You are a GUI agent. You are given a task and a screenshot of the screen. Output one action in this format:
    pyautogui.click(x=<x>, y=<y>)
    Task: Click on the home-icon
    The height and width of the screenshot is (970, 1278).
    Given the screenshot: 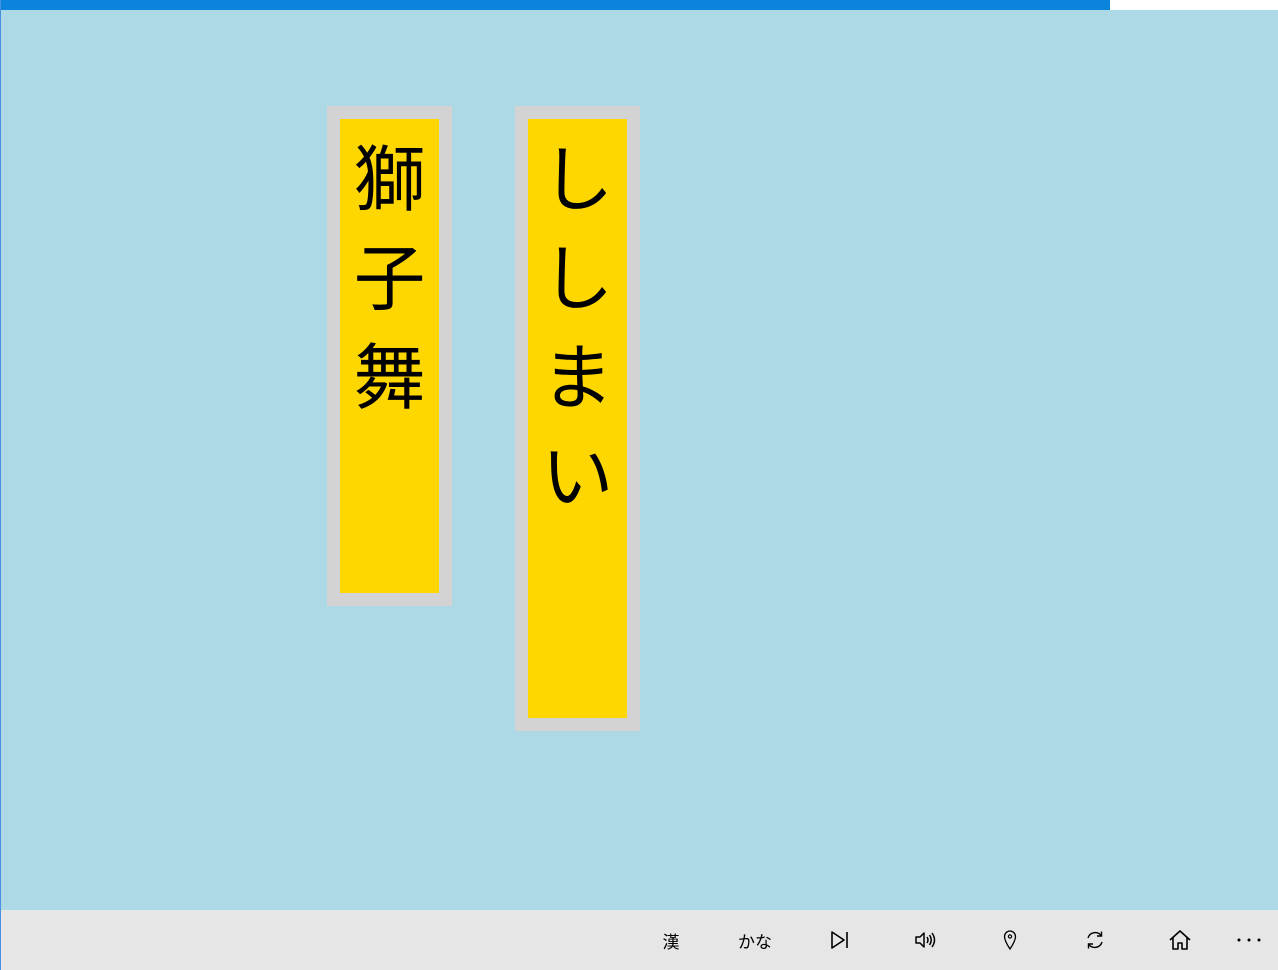 What is the action you would take?
    pyautogui.click(x=1180, y=940)
    